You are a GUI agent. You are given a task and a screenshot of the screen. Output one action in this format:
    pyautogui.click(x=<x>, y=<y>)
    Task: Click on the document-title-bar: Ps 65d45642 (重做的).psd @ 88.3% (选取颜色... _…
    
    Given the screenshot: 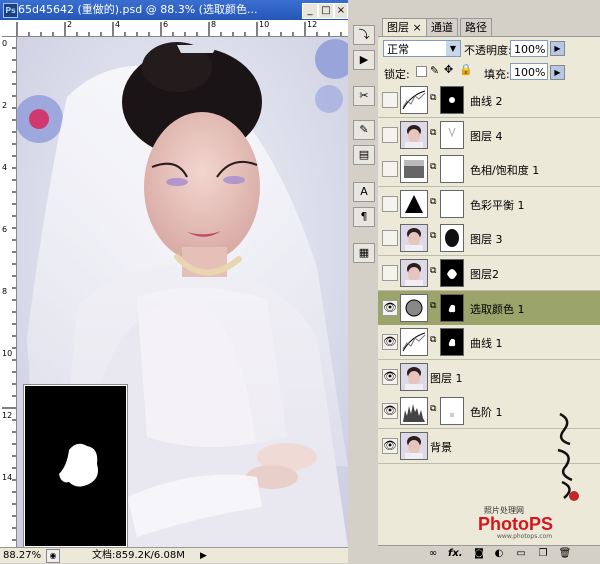 What is the action you would take?
    pyautogui.click(x=174, y=10)
    